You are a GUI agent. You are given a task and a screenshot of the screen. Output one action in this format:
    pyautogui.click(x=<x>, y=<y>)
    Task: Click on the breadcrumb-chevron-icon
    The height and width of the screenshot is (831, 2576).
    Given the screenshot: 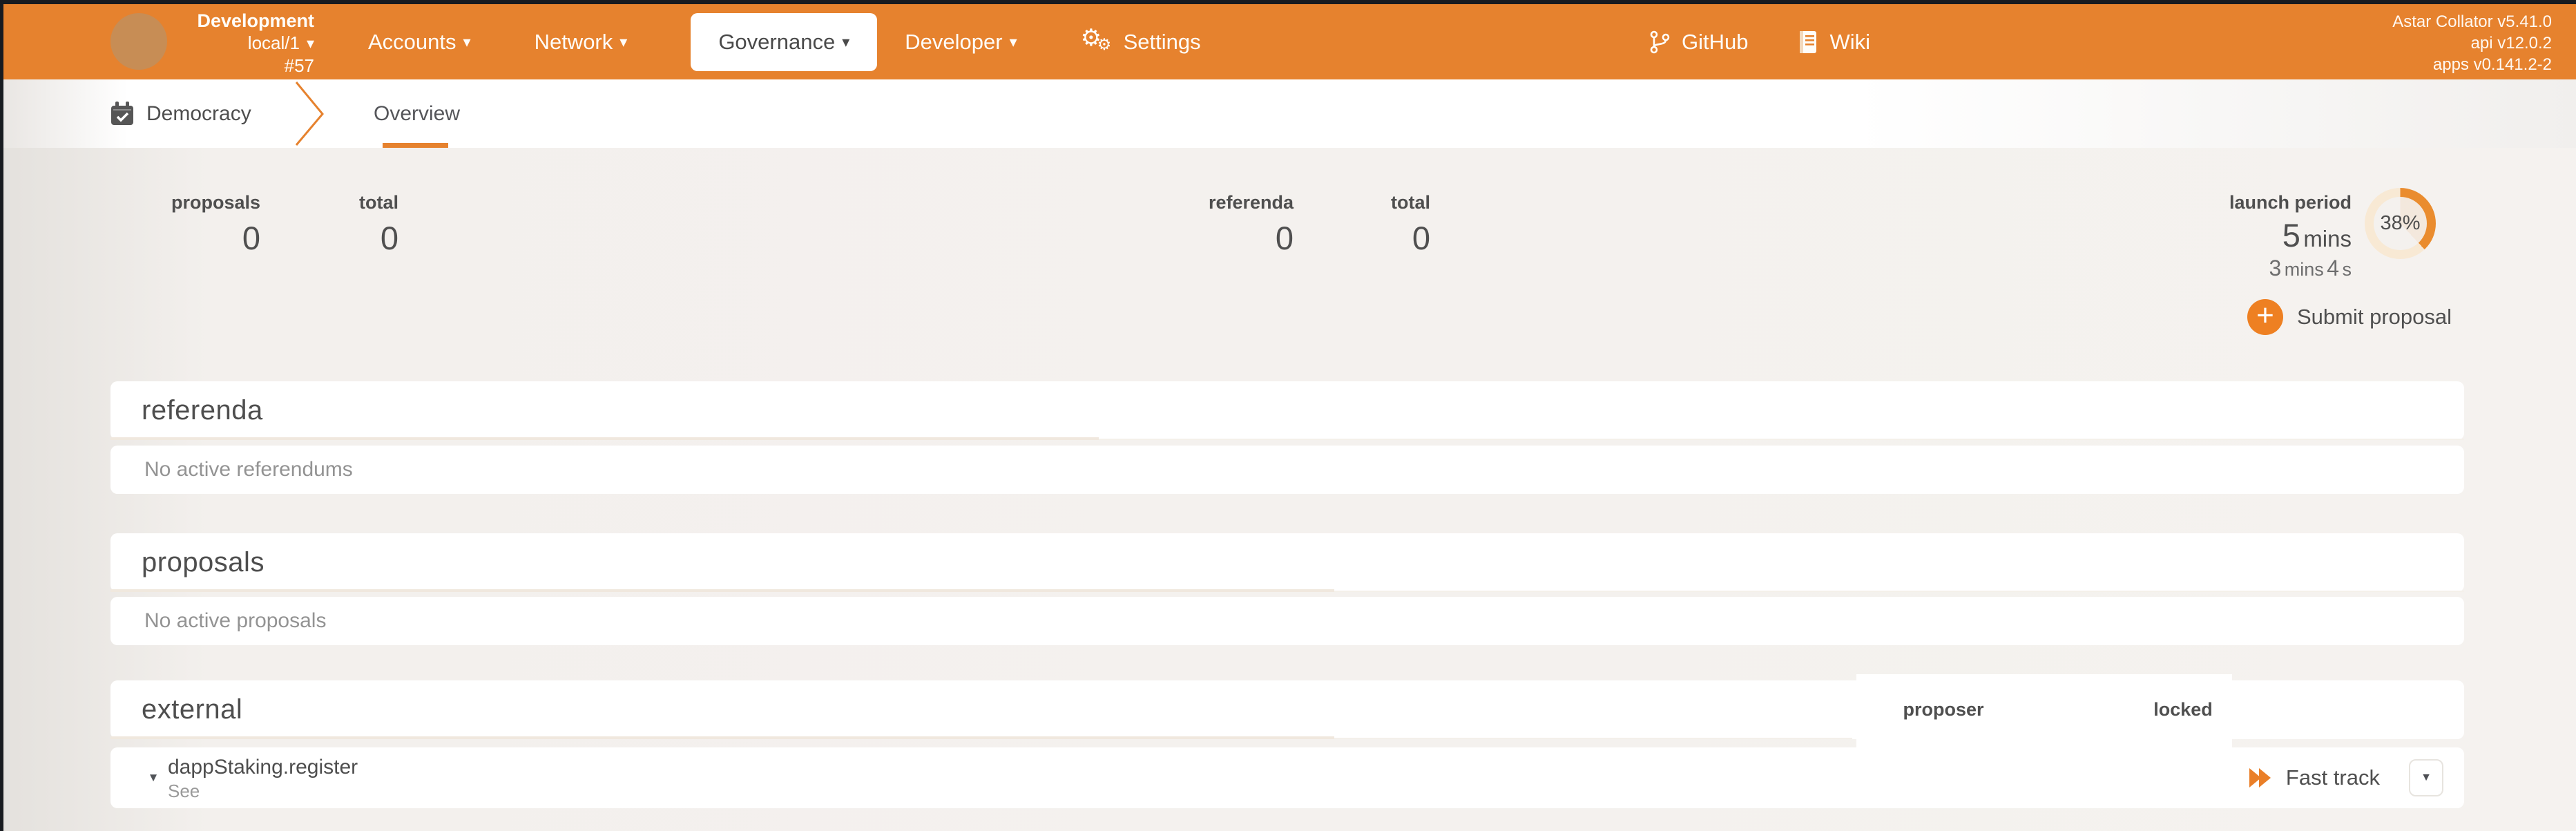 What is the action you would take?
    pyautogui.click(x=309, y=114)
    